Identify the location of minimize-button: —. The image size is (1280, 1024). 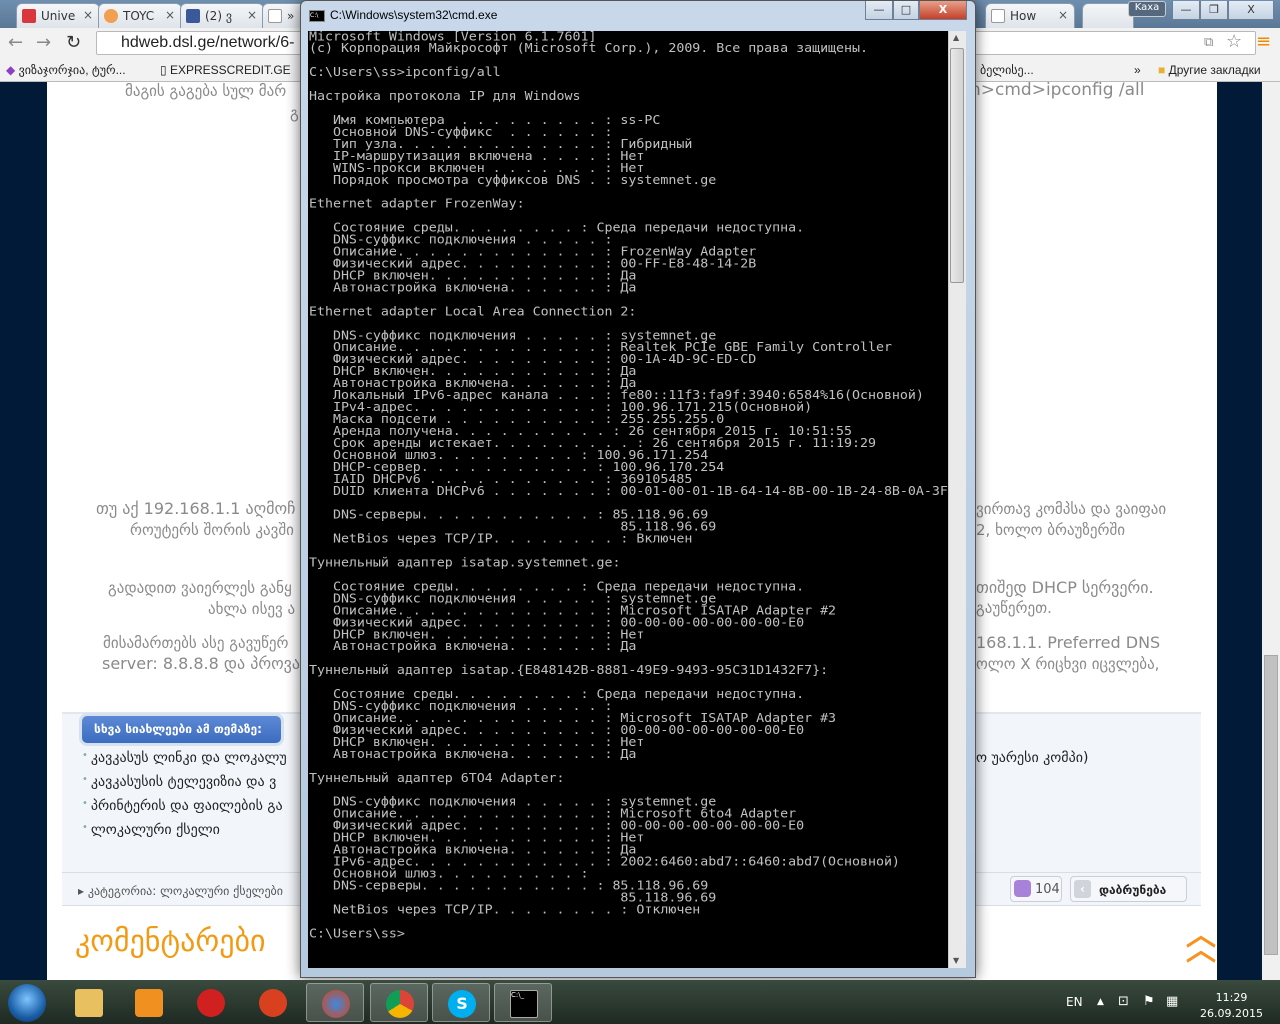
(1186, 10).